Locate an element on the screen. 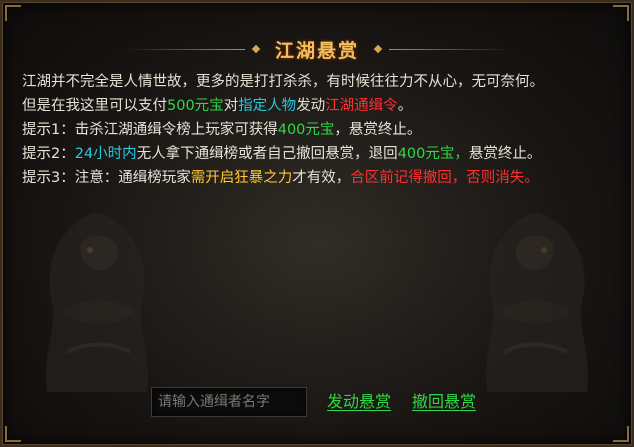  condition-text: 需开启狂暴之力 is located at coordinates (241, 178).